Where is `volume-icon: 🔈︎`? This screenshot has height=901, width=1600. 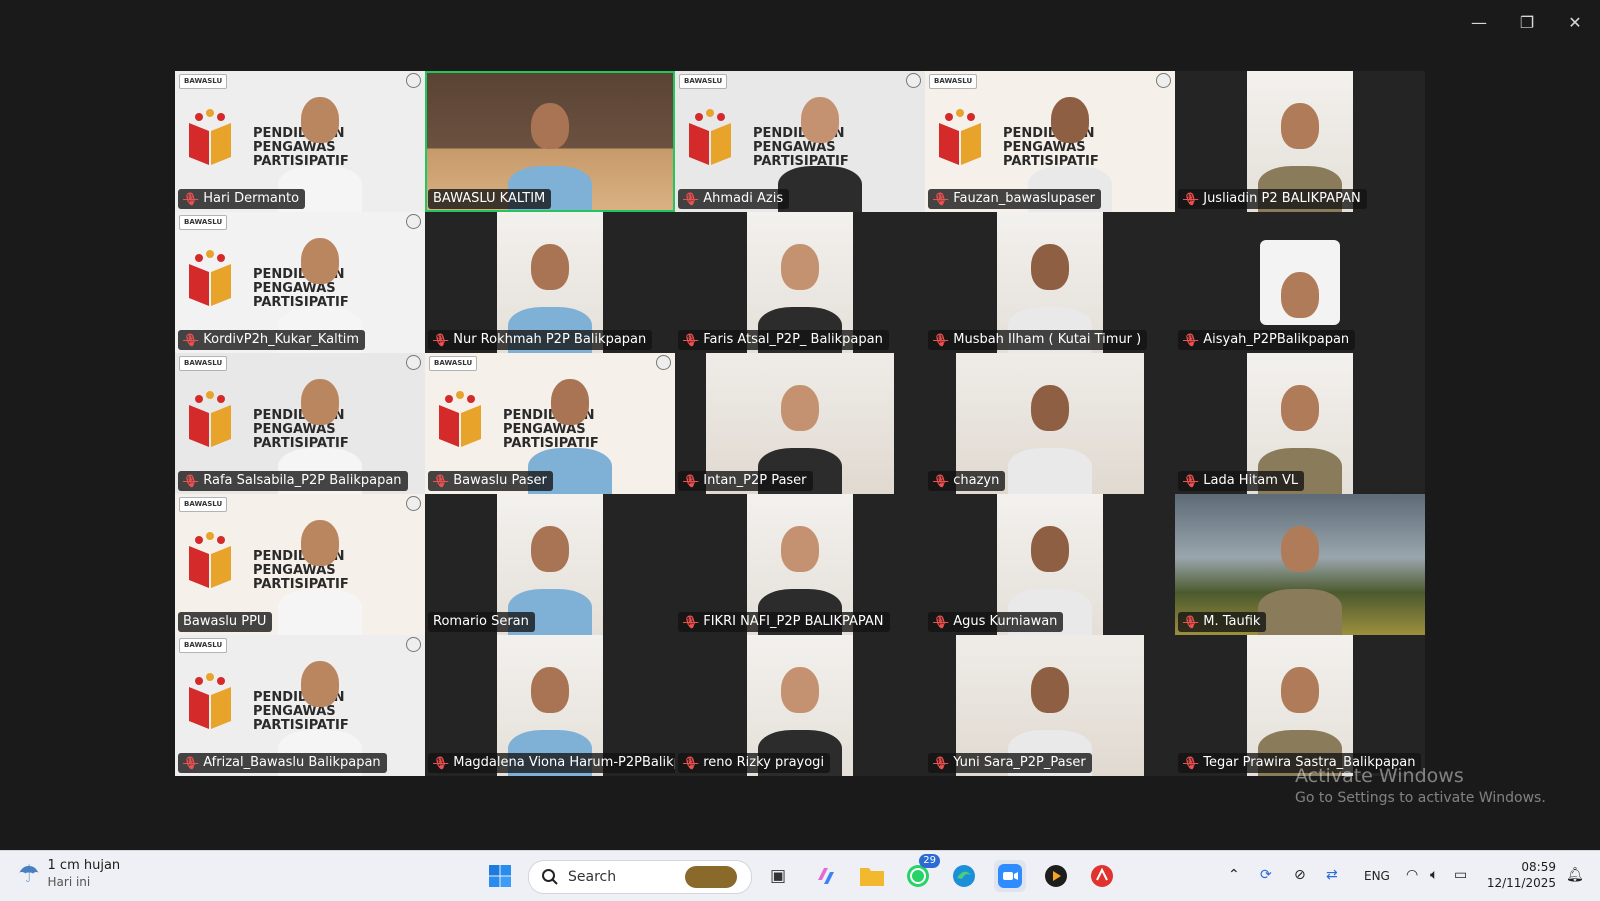 volume-icon: 🔈︎ is located at coordinates (1434, 875).